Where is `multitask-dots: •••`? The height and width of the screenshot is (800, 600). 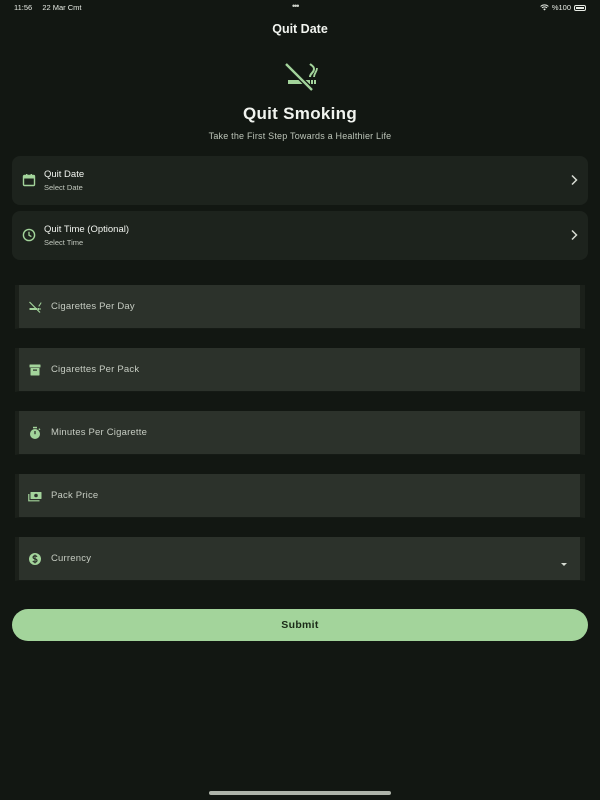
multitask-dots: ••• is located at coordinates (296, 6).